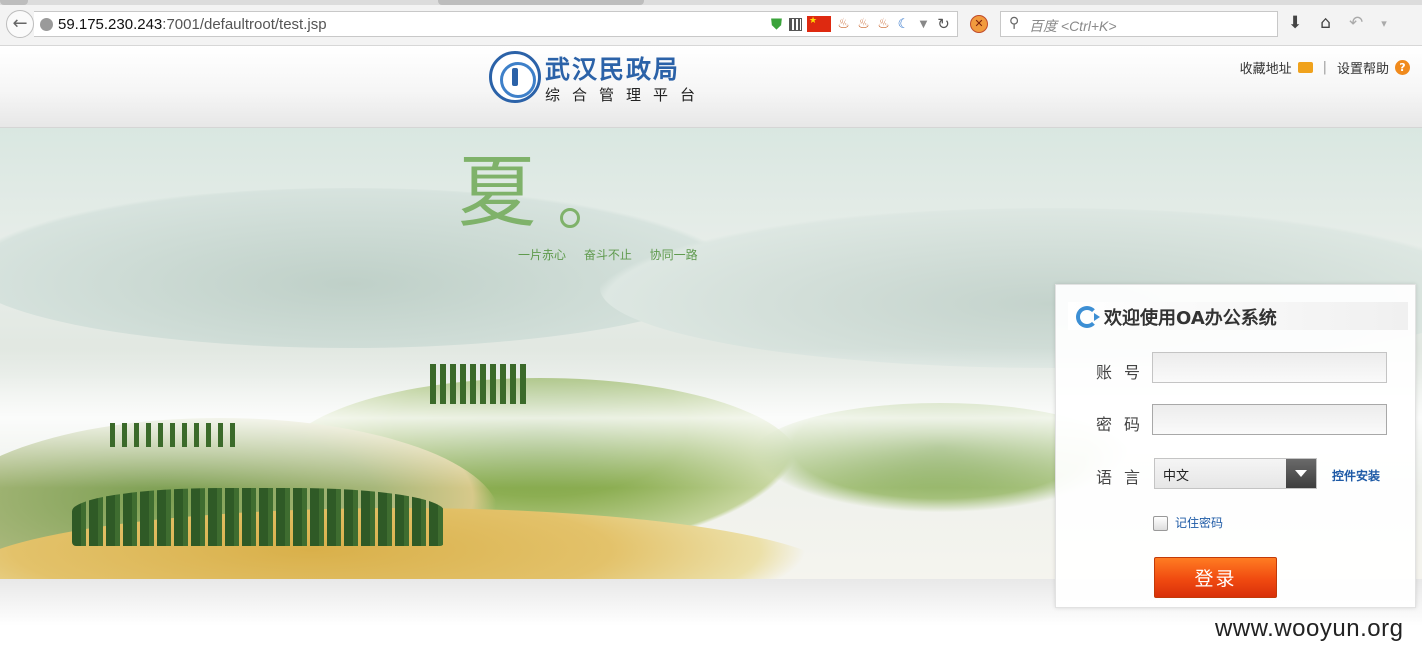 The image size is (1422, 657). I want to click on home-icon: ⌂, so click(1325, 23).